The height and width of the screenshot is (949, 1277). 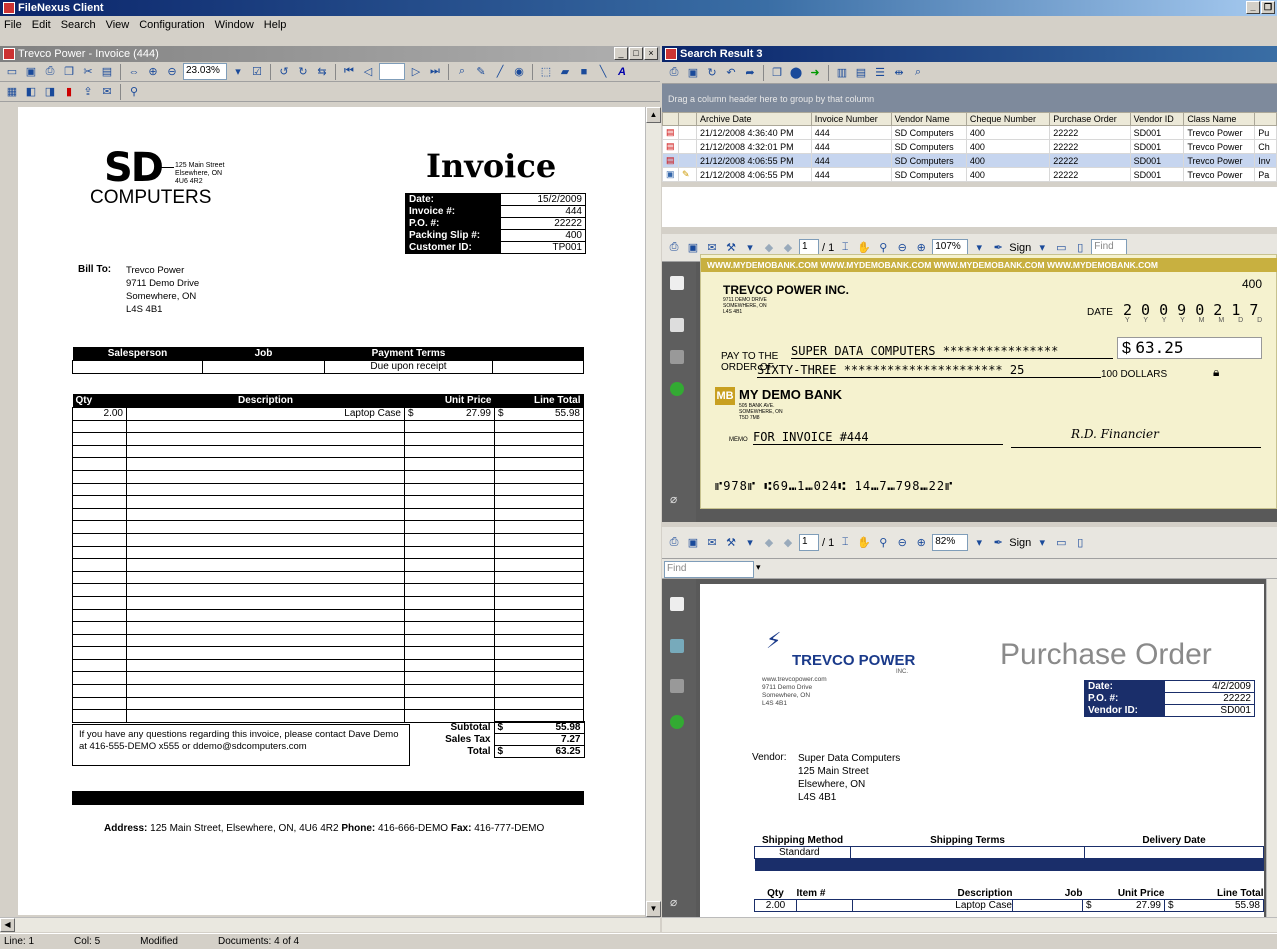 What do you see at coordinates (754, 119) in the screenshot?
I see `col-archive-date: Archive Date` at bounding box center [754, 119].